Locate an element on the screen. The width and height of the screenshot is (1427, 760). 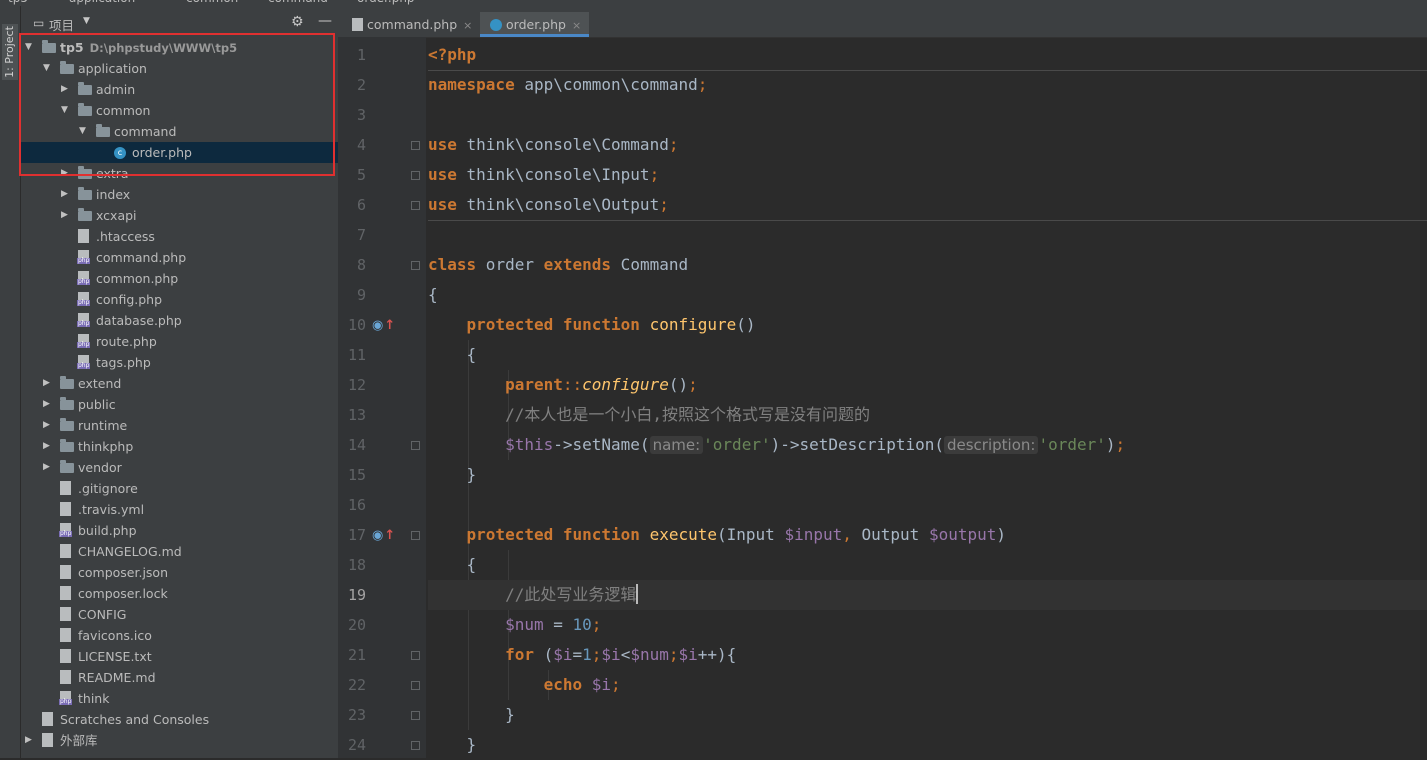
code-line: parent::configure(); is located at coordinates (927, 385).